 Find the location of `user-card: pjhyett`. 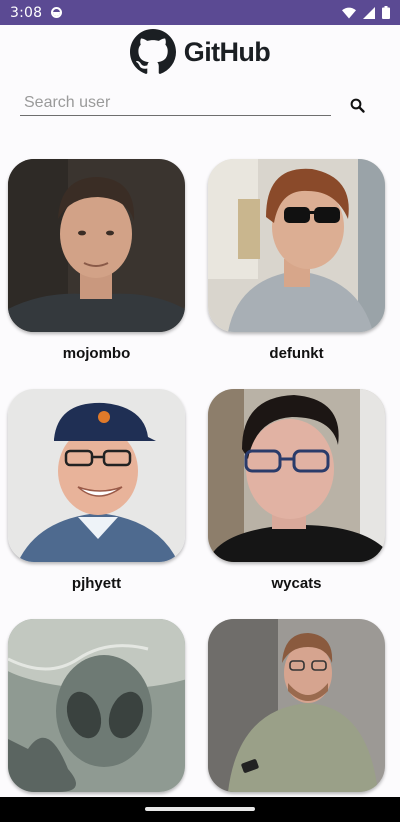

user-card: pjhyett is located at coordinates (96, 490).